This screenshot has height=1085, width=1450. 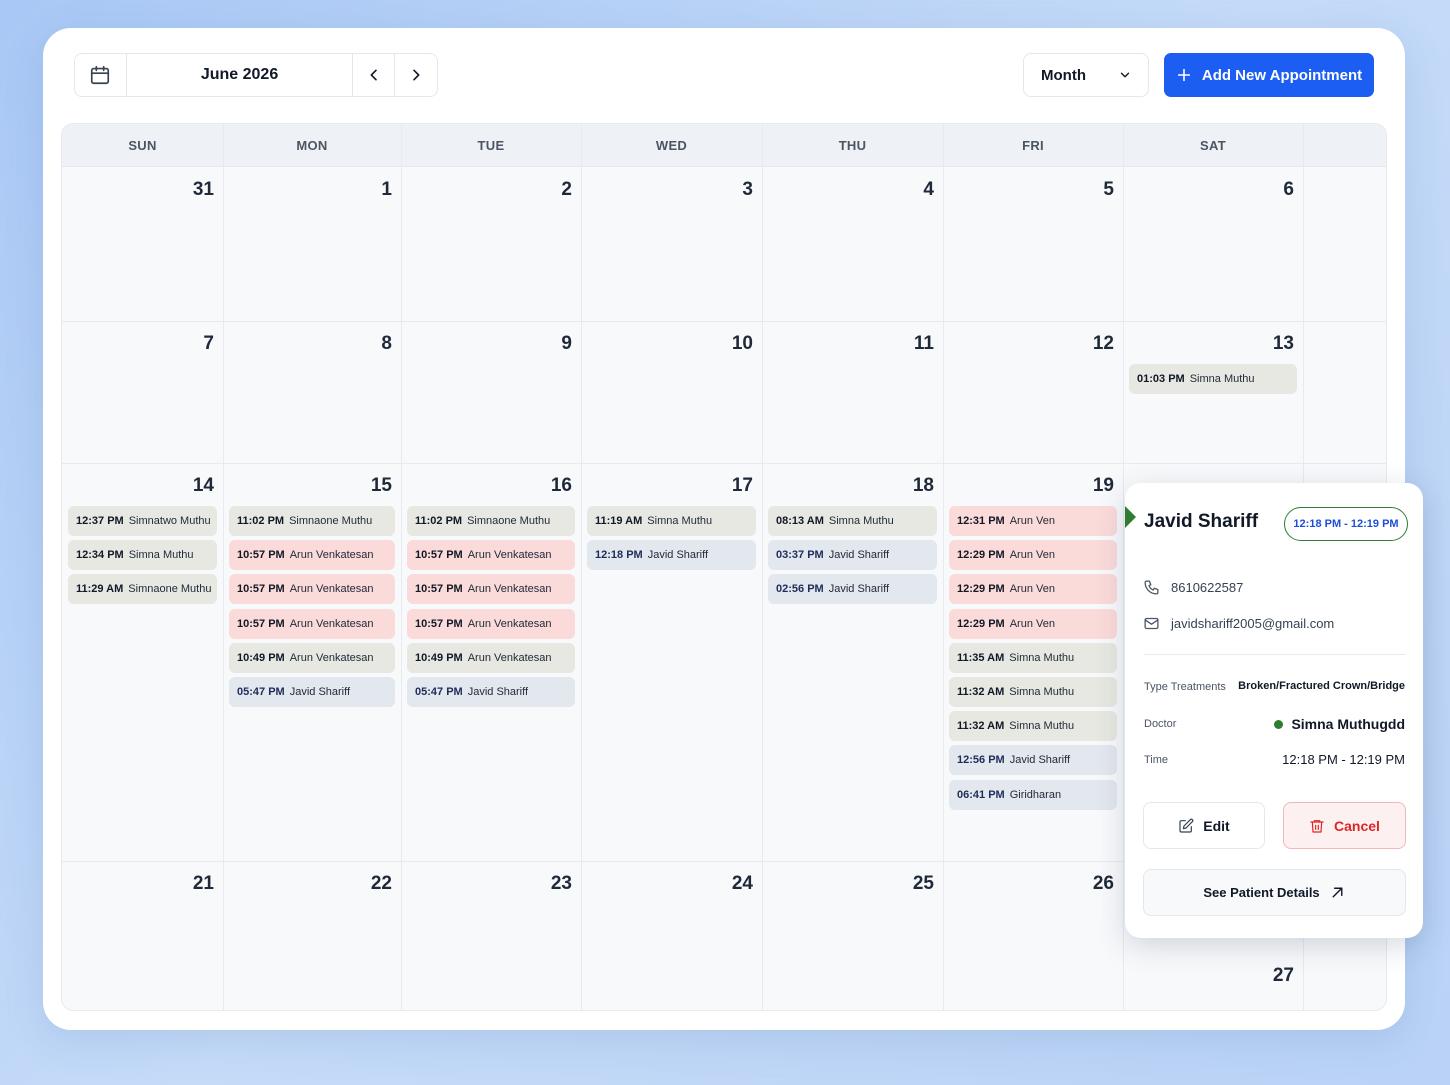 What do you see at coordinates (981, 589) in the screenshot?
I see `appointment-time: 12:29 PM` at bounding box center [981, 589].